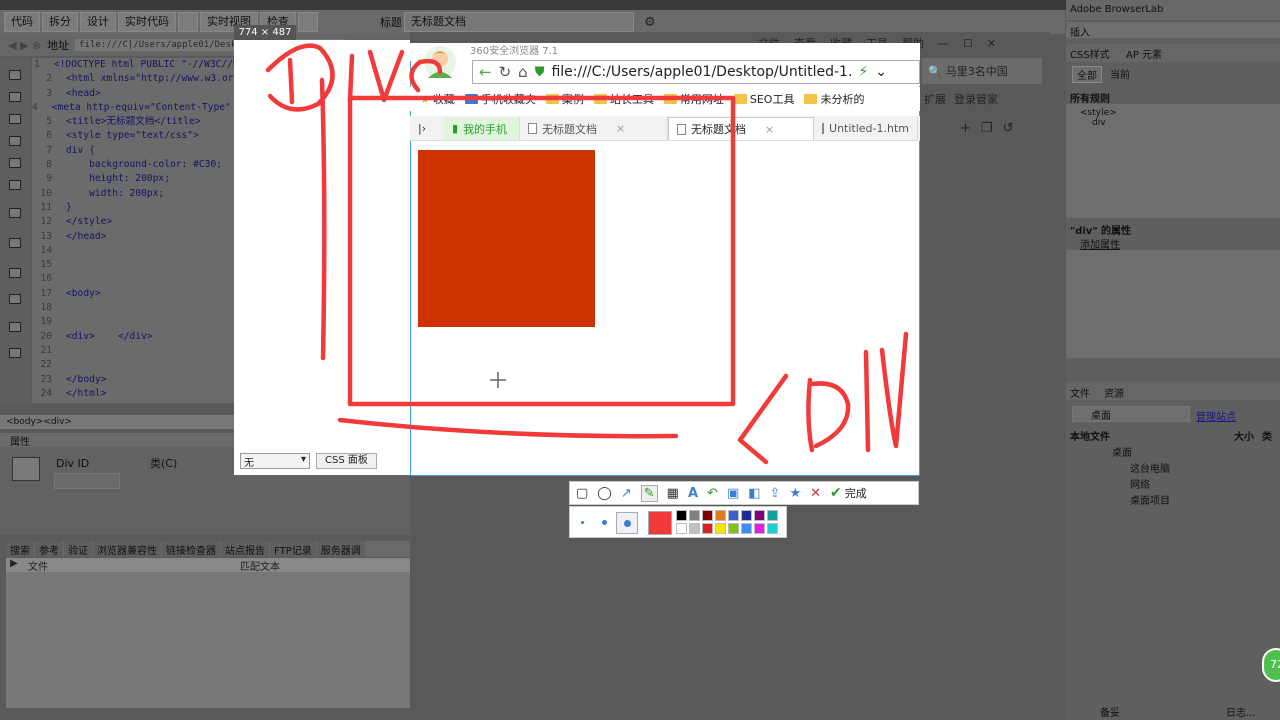  What do you see at coordinates (498, 380) in the screenshot?
I see `cursor-crosshair` at bounding box center [498, 380].